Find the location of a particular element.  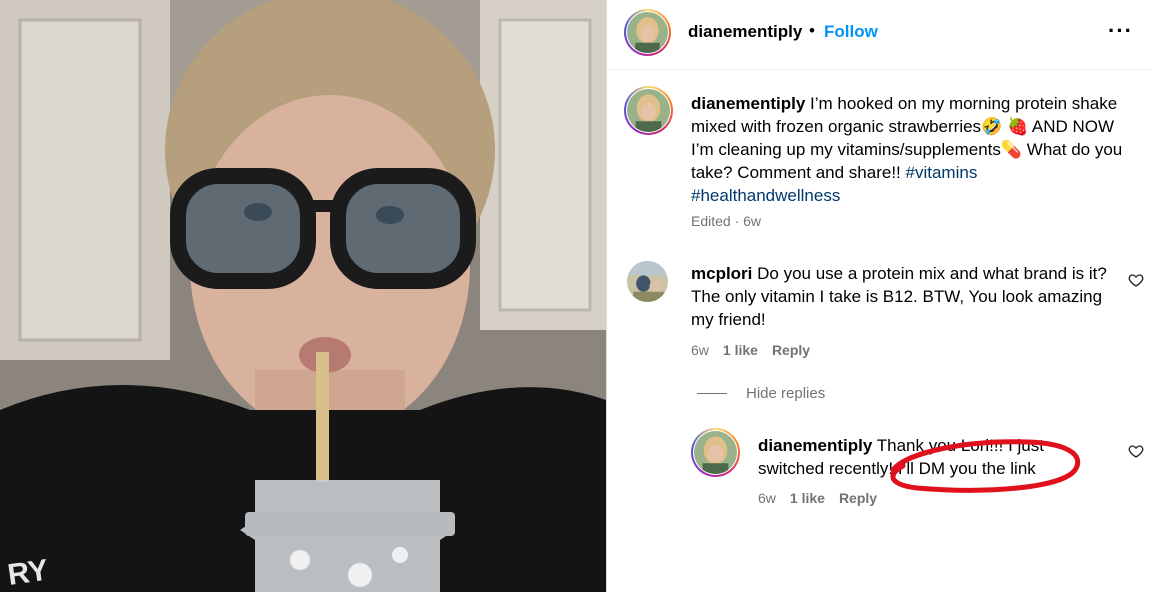

author-avatar is located at coordinates (647, 32).